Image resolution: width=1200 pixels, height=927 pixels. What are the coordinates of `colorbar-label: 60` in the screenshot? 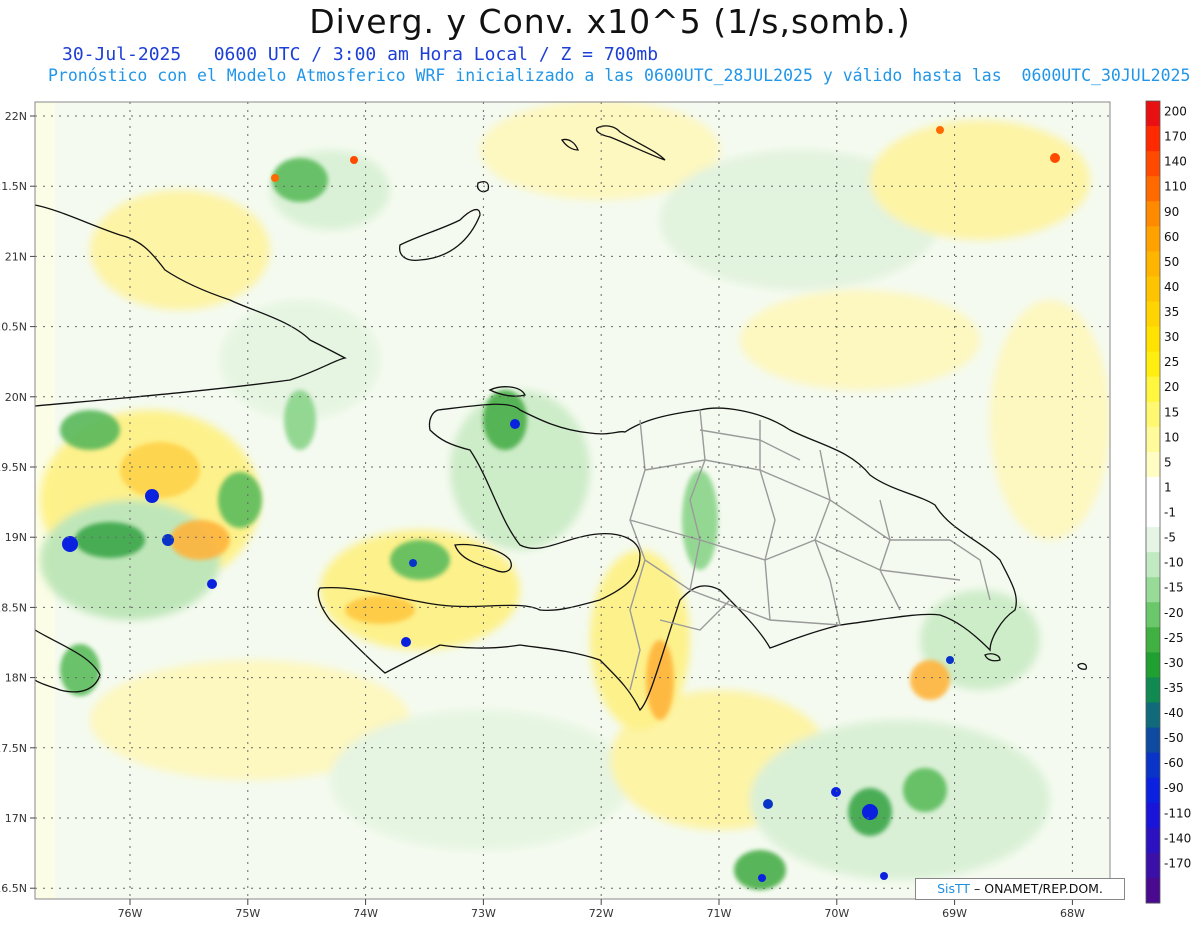 It's located at (1171, 237).